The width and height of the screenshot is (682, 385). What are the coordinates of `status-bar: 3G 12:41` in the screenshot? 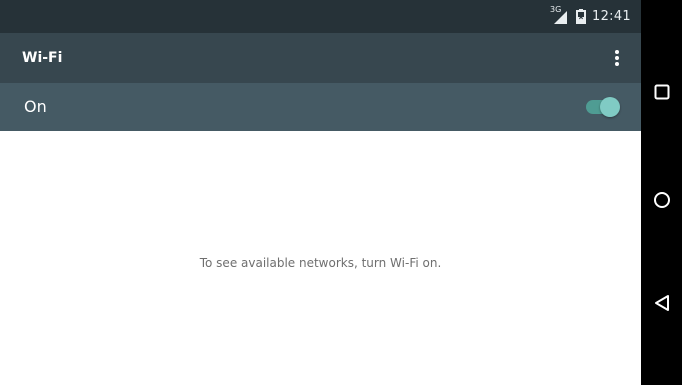 It's located at (320, 16).